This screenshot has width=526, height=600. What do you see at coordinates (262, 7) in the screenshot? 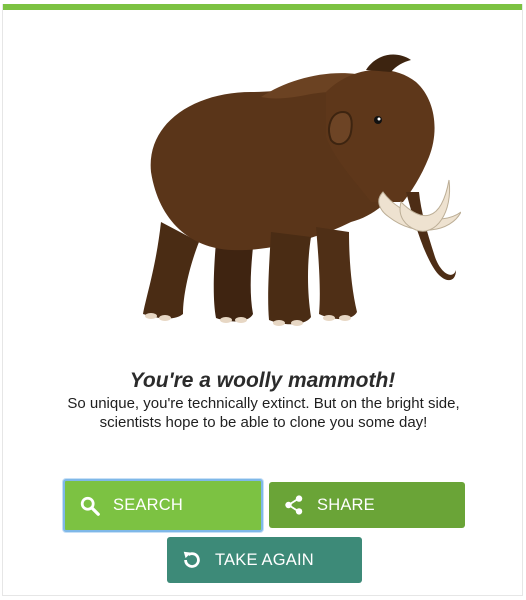
I see `accent-bar` at bounding box center [262, 7].